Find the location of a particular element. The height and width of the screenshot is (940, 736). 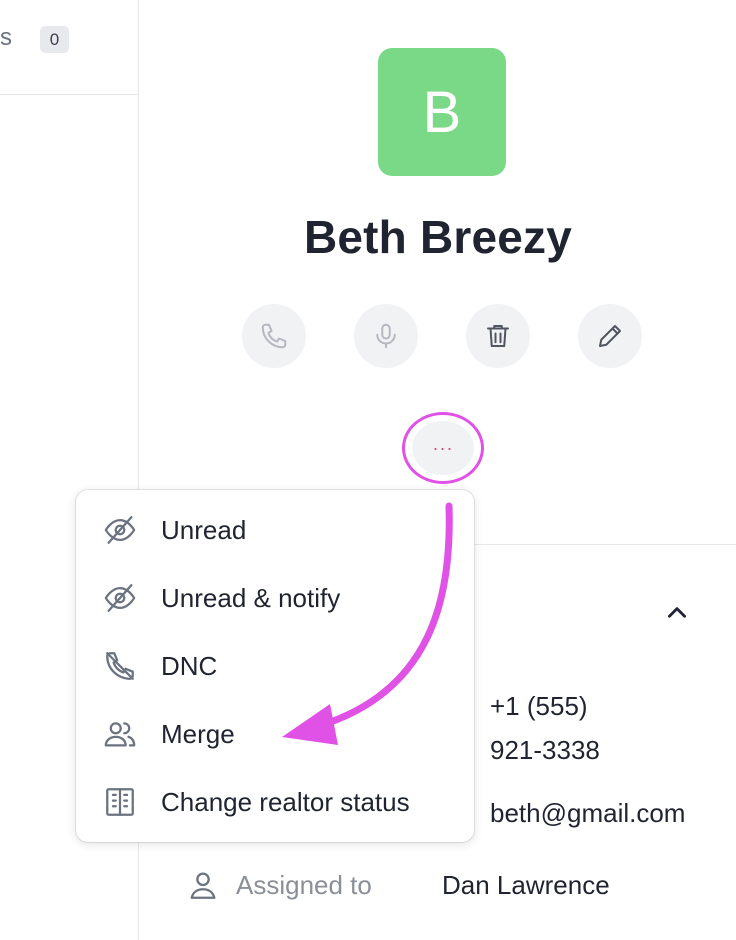

menu-item-unread-notify: Unread & notify is located at coordinates (275, 598).